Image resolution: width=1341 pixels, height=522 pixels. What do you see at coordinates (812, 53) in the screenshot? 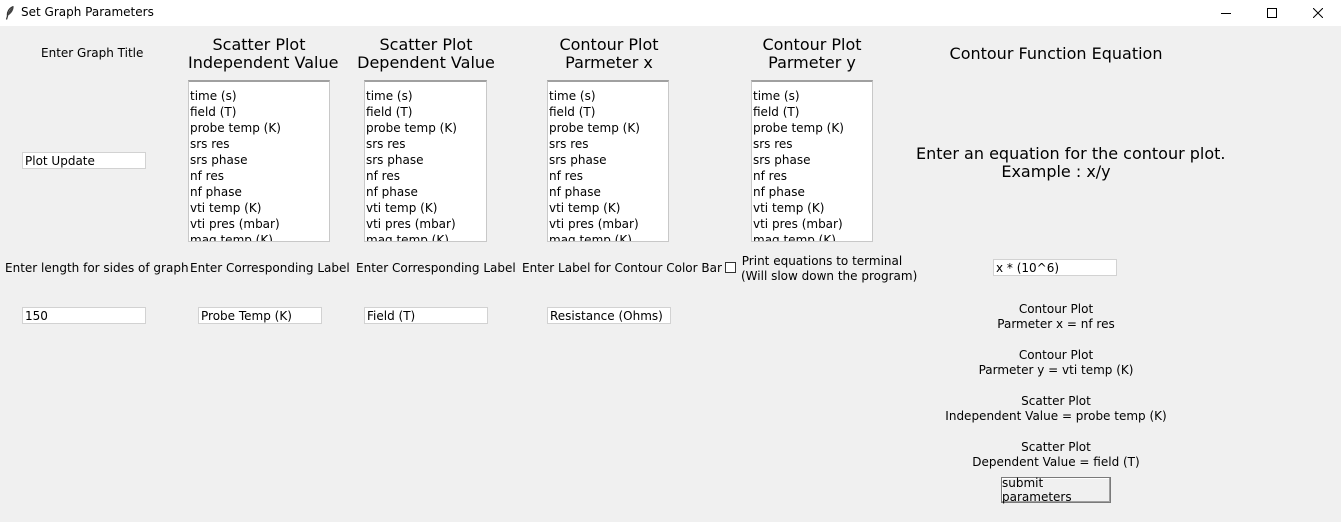
I see `contour-y-heading: Contour Plot Parmeter y` at bounding box center [812, 53].